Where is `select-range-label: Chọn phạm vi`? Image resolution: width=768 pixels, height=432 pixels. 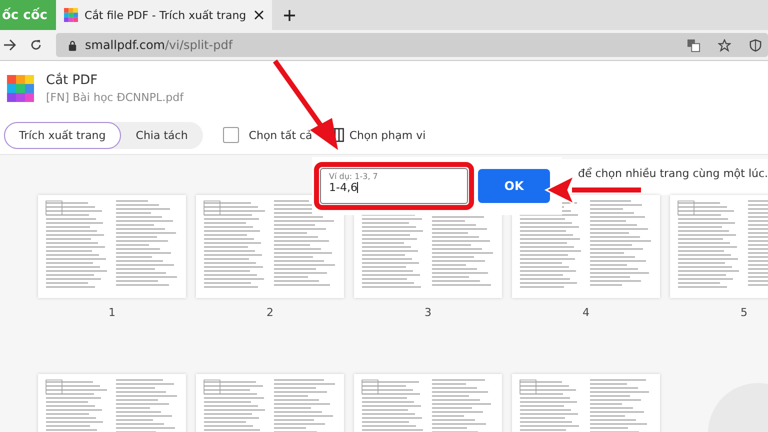
select-range-label: Chọn phạm vi is located at coordinates (387, 135).